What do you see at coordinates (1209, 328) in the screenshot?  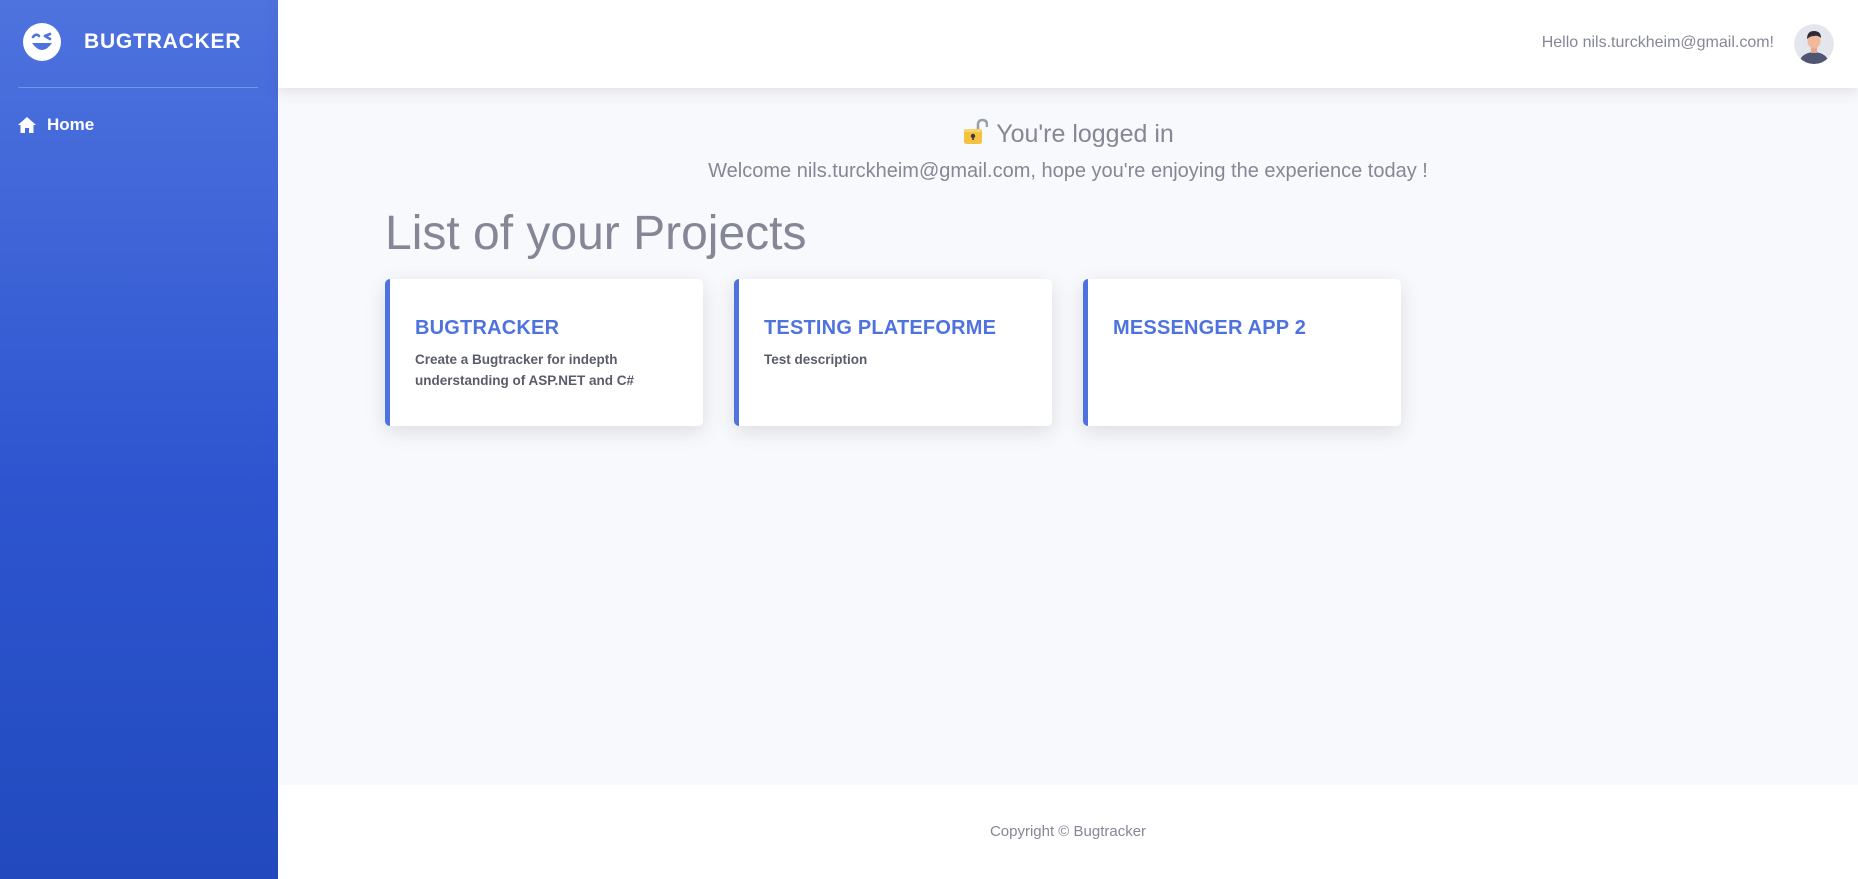 I see `project-title: MESSENGER APP 2` at bounding box center [1209, 328].